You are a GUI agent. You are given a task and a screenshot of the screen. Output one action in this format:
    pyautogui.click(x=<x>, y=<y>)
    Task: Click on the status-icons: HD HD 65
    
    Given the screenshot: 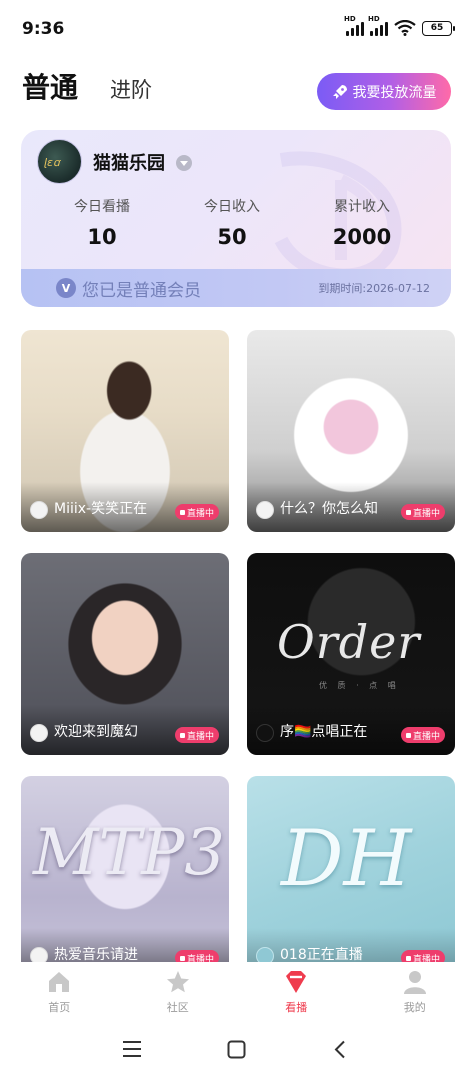 What is the action you would take?
    pyautogui.click(x=399, y=25)
    